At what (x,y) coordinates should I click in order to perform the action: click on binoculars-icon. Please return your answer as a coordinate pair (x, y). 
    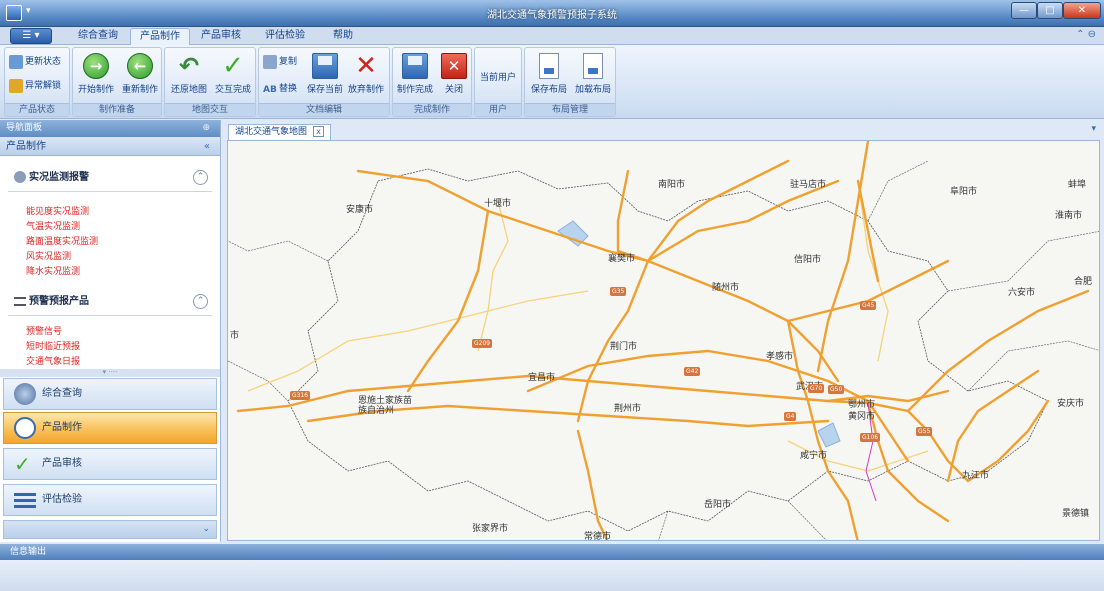
    Looking at the image, I should click on (25, 394).